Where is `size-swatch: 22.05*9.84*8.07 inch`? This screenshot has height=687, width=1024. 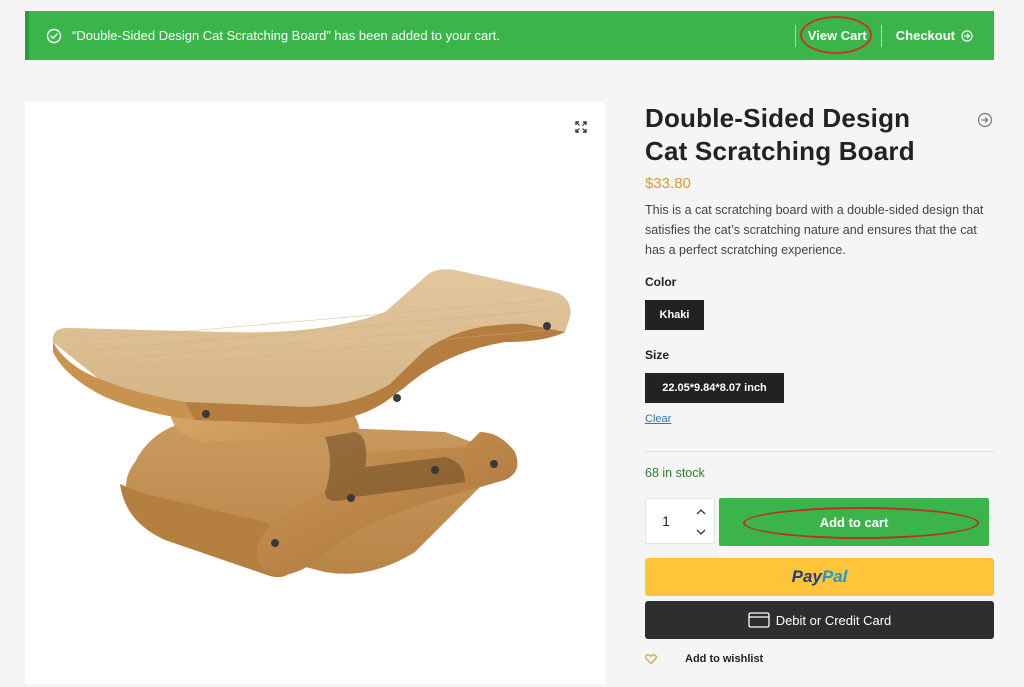 size-swatch: 22.05*9.84*8.07 inch is located at coordinates (714, 388).